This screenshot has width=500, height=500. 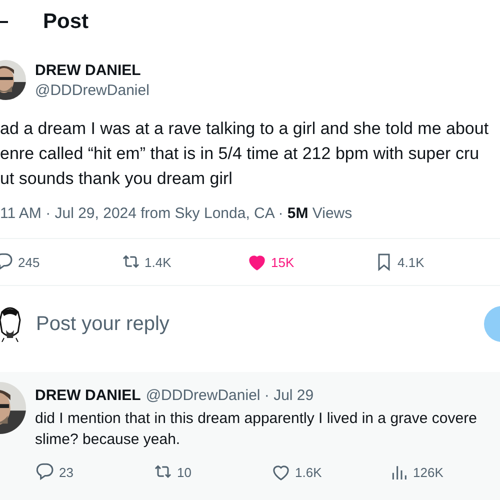 What do you see at coordinates (226, 324) in the screenshot?
I see `reply-field: Post your reply` at bounding box center [226, 324].